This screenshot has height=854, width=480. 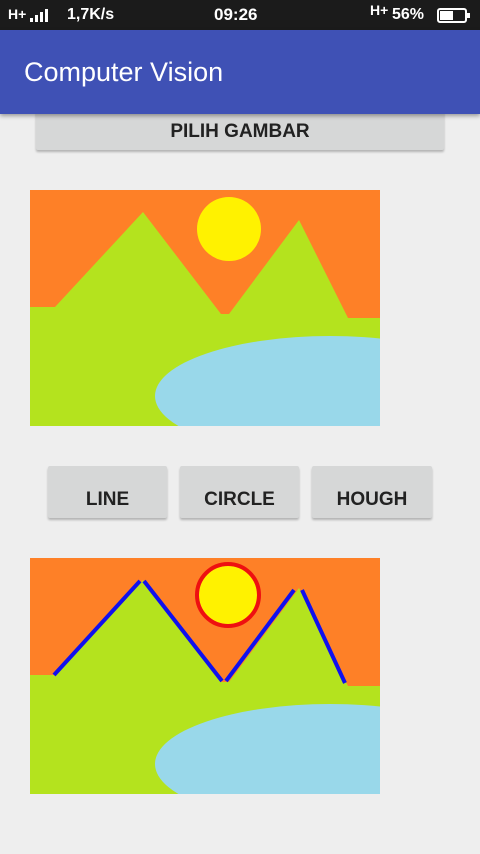 I want to click on battery-icon, so click(x=453, y=15).